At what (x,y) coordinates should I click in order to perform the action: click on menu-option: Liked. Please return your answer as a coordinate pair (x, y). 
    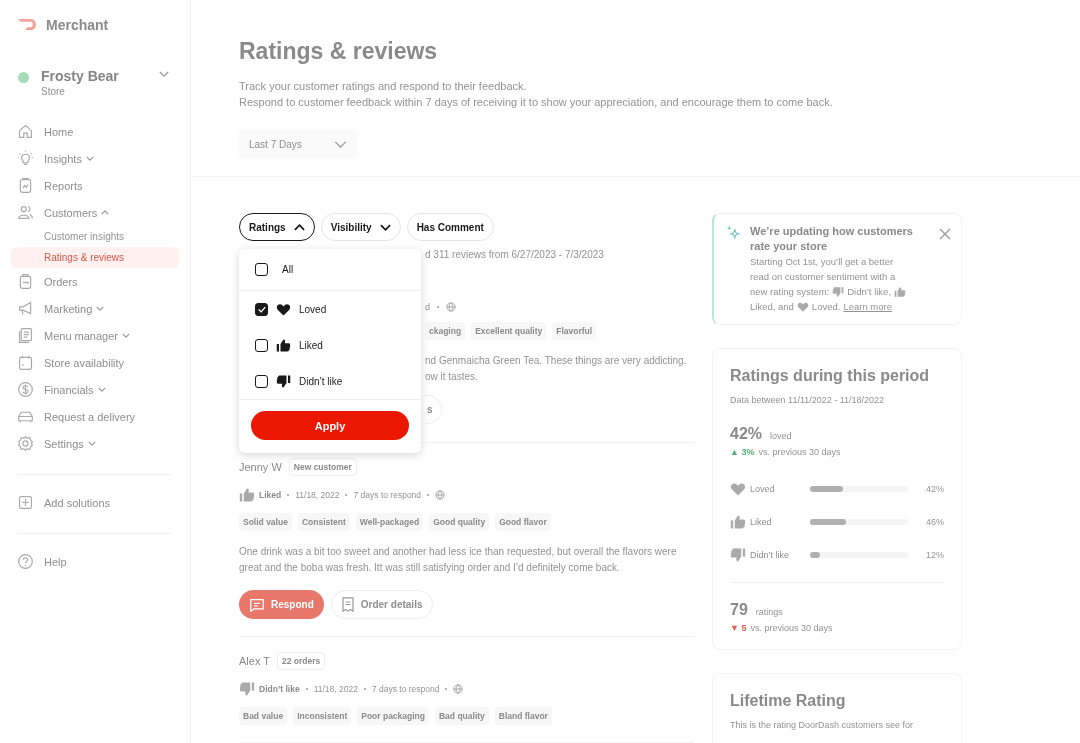
    Looking at the image, I should click on (330, 345).